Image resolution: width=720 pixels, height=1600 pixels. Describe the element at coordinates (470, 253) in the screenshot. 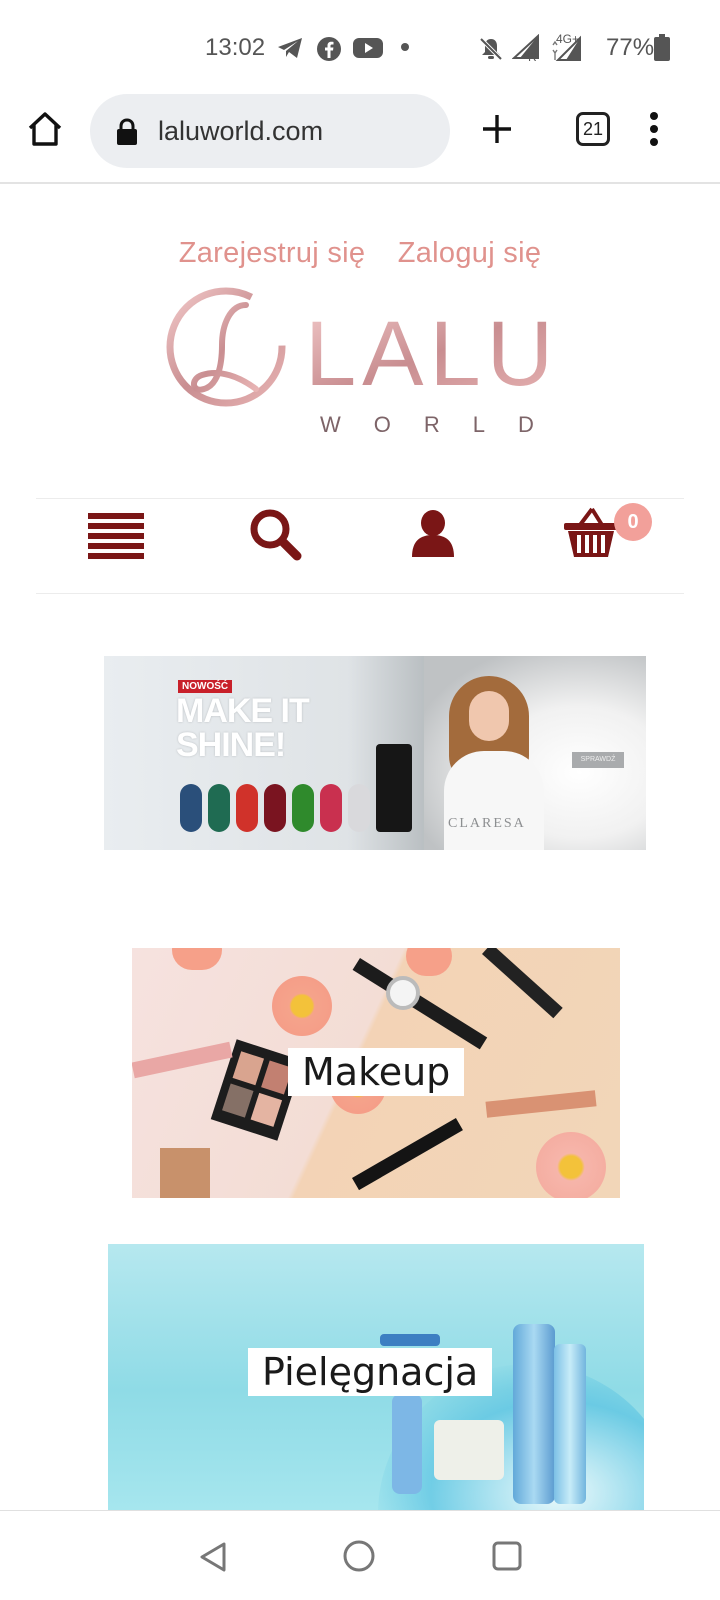

I see `login-link: Zaloguj się` at that location.